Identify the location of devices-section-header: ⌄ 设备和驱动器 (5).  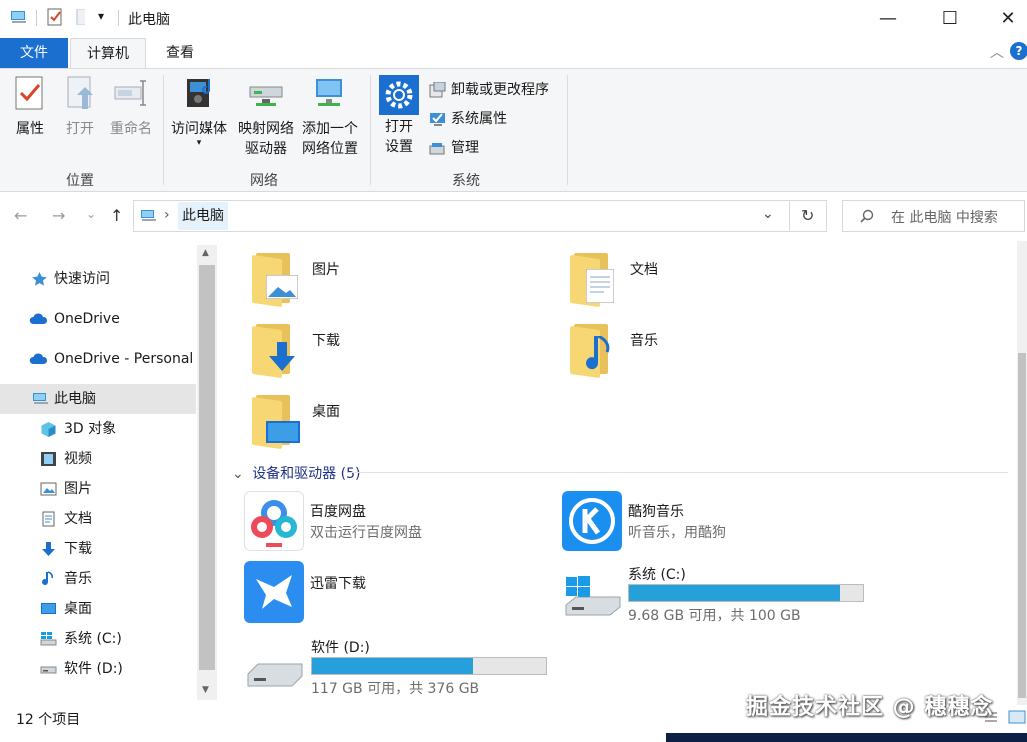
(296, 473).